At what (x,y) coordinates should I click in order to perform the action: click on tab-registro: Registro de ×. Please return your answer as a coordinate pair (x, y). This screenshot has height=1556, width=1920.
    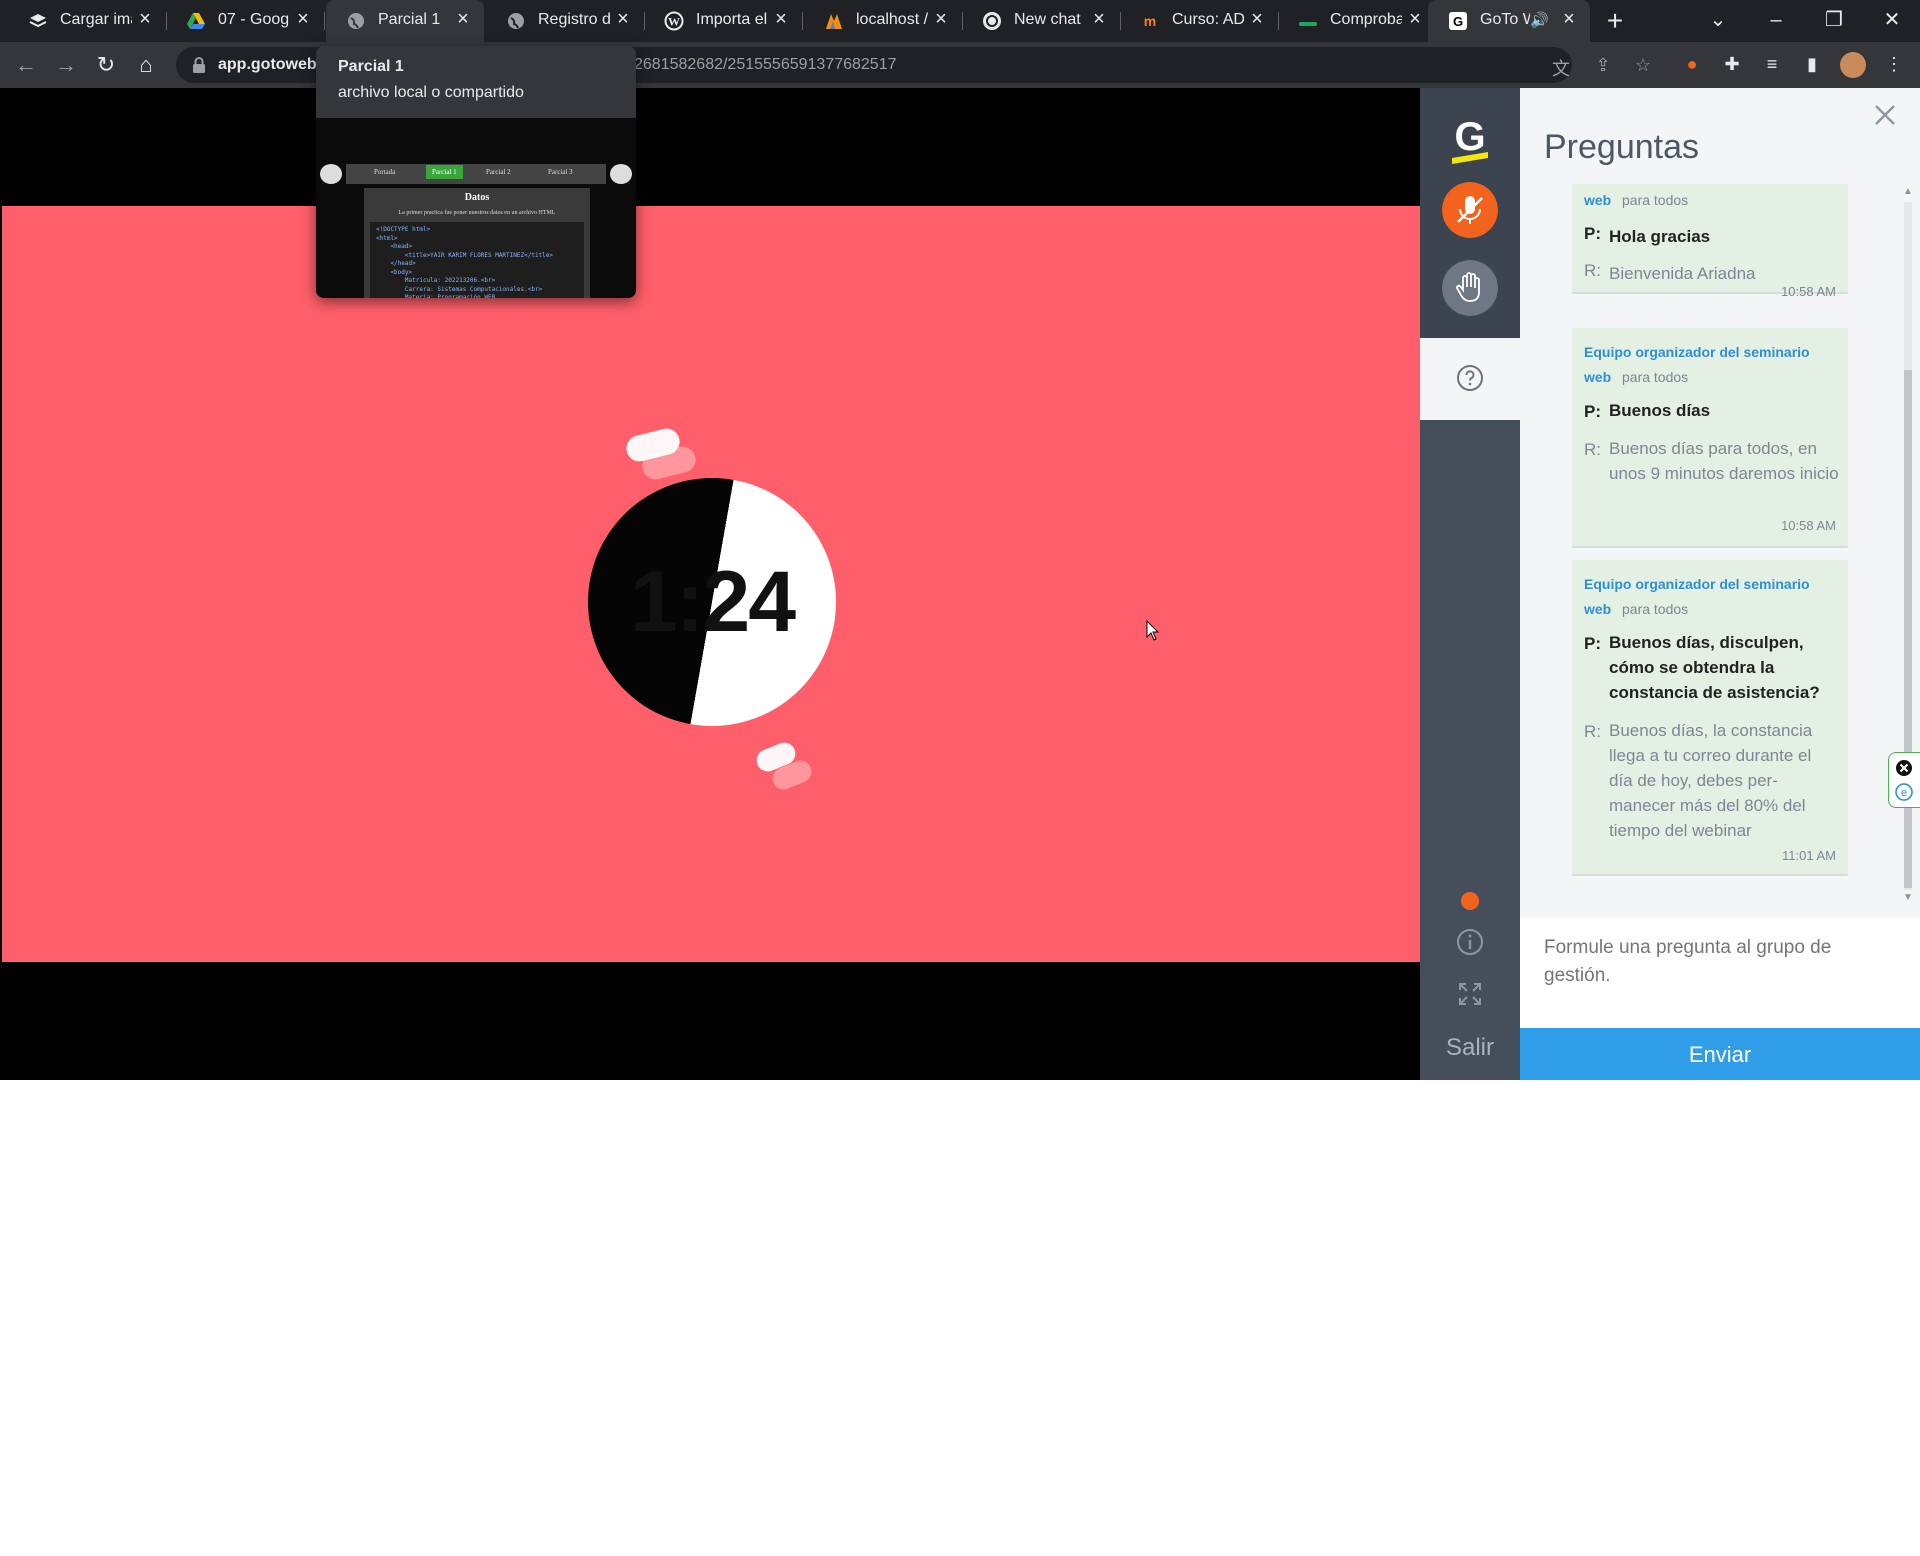
    Looking at the image, I should click on (565, 21).